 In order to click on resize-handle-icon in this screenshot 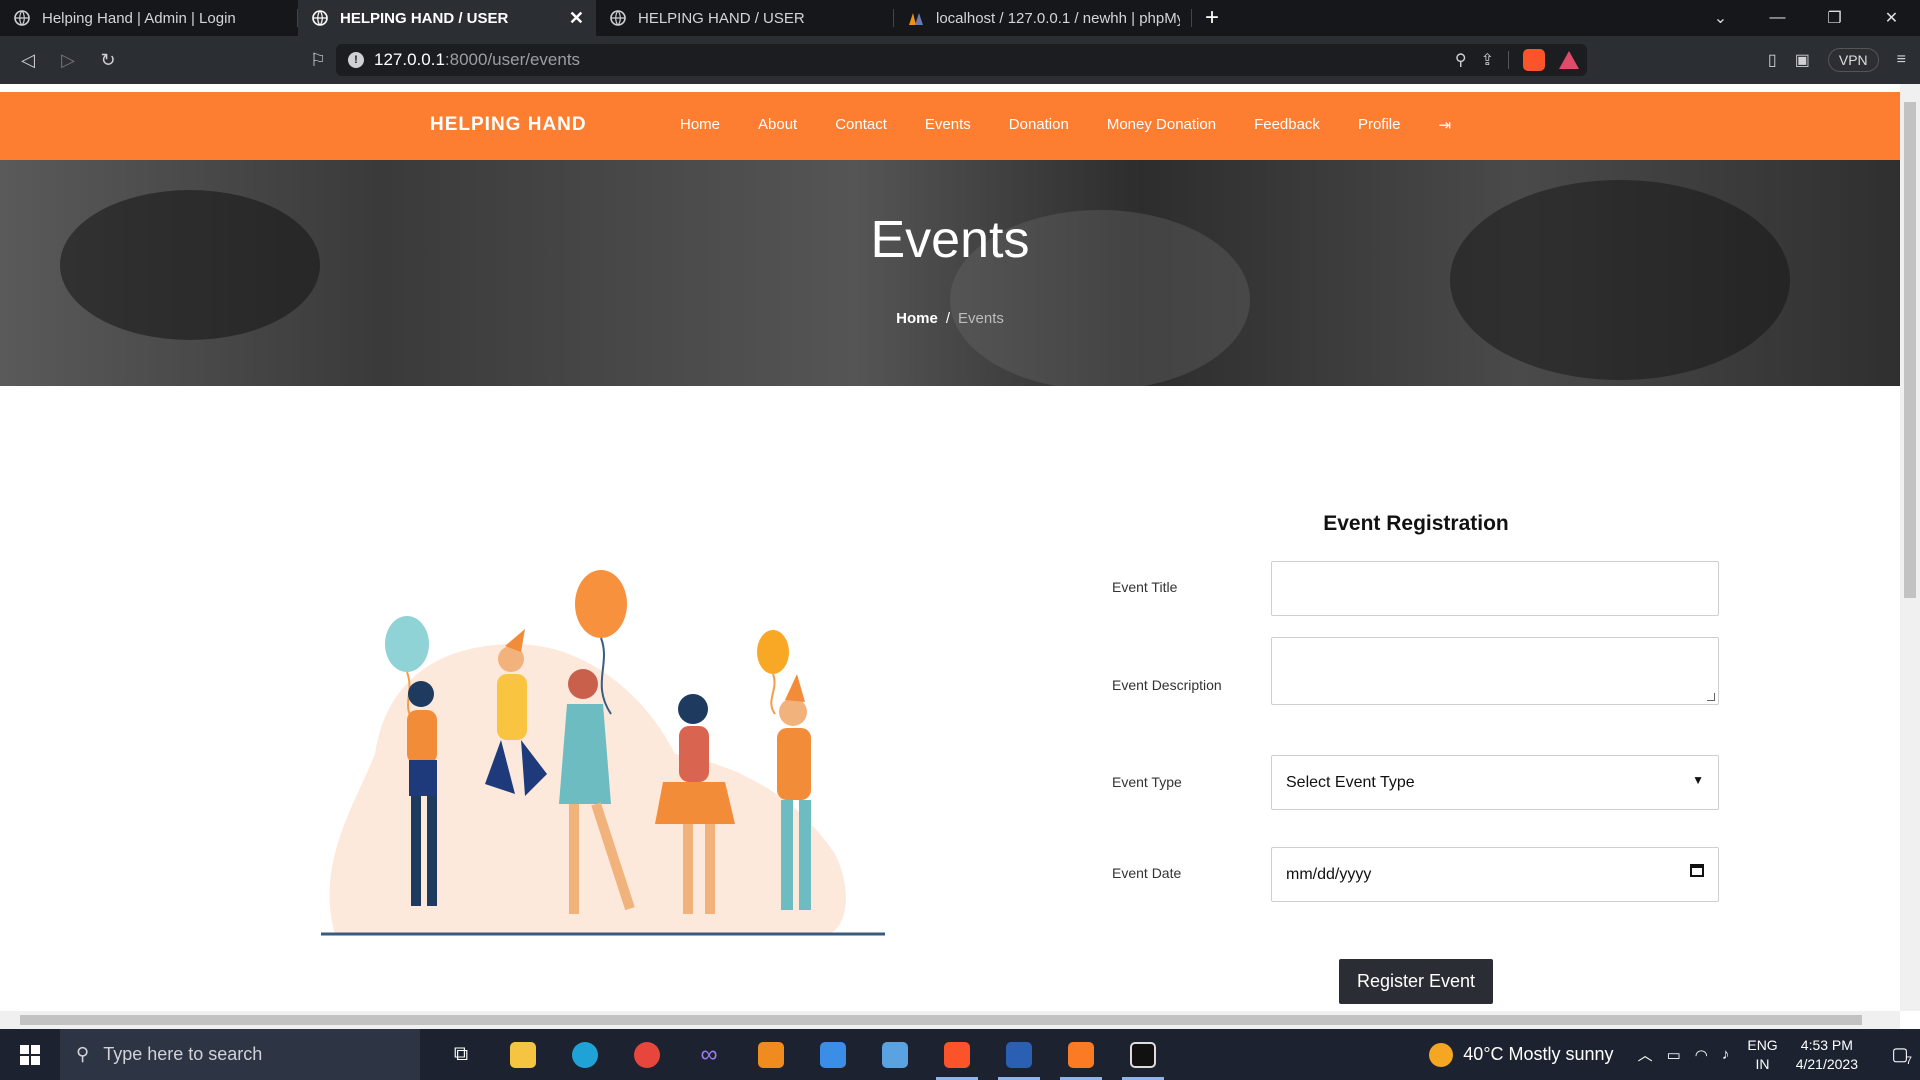, I will do `click(1711, 697)`.